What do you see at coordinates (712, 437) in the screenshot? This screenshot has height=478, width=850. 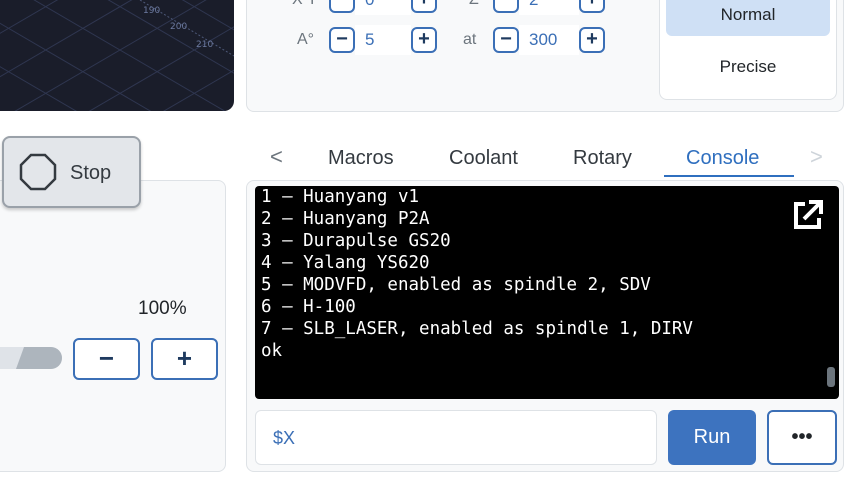 I see `run-button: Run` at bounding box center [712, 437].